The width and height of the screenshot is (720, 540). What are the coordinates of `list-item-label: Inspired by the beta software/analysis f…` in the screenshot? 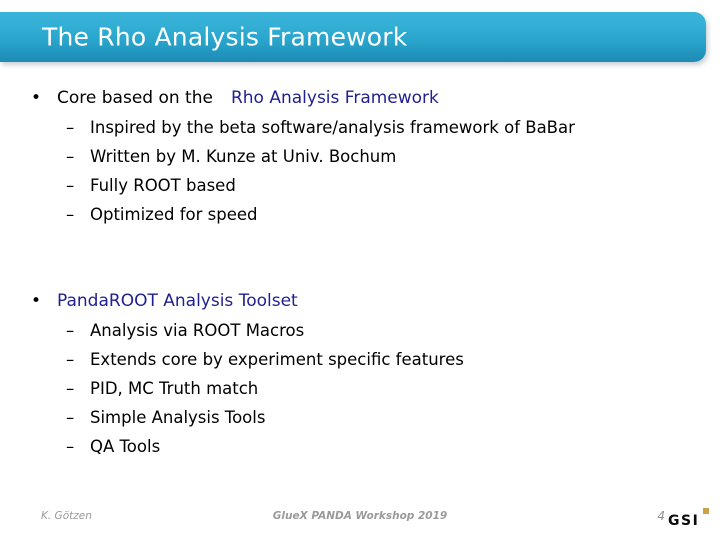 It's located at (332, 127).